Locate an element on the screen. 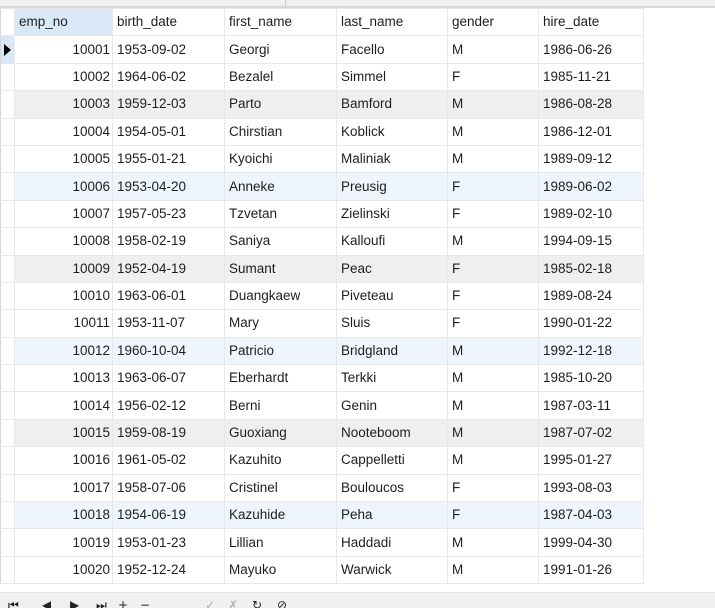 Image resolution: width=715 pixels, height=608 pixels. cell-hire-date: 1994-09-15 is located at coordinates (591, 241).